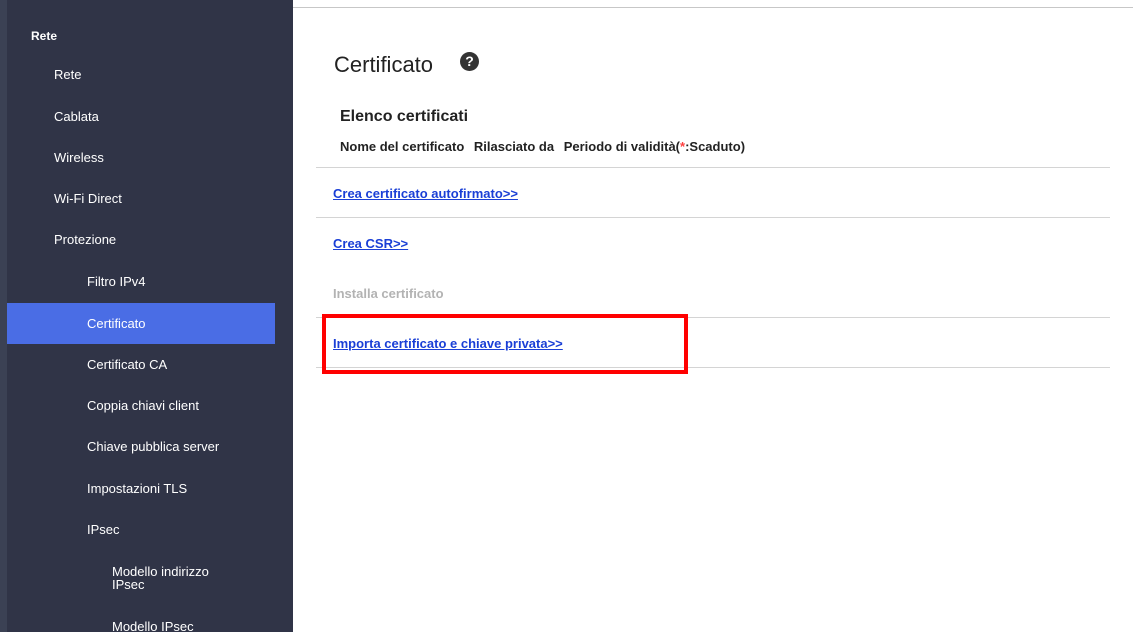 This screenshot has height=632, width=1133. What do you see at coordinates (116, 323) in the screenshot?
I see `sidebar-item-label: Certificato` at bounding box center [116, 323].